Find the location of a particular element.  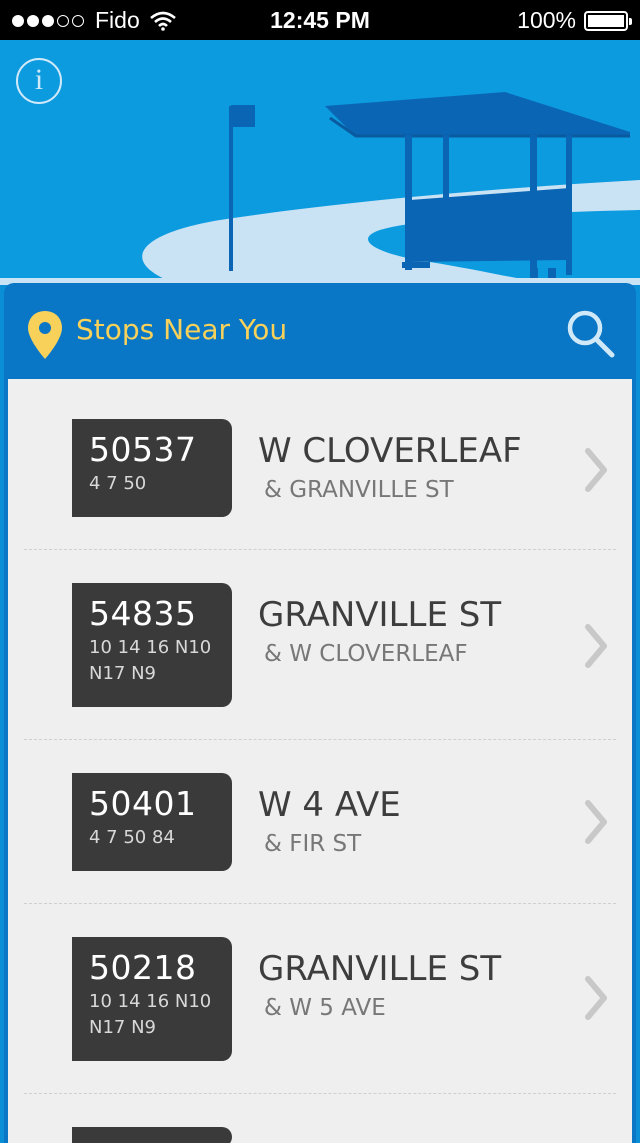

stop-row: 50537 4 7 50 W CLOVERLEAF & GRANVILLE ST is located at coordinates (320, 479).